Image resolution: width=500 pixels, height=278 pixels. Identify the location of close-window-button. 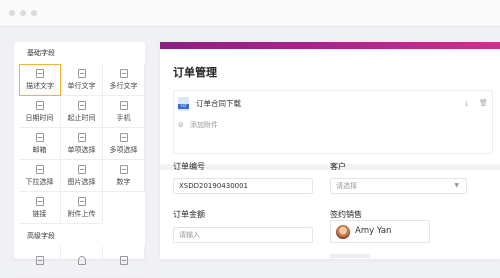
(12, 13).